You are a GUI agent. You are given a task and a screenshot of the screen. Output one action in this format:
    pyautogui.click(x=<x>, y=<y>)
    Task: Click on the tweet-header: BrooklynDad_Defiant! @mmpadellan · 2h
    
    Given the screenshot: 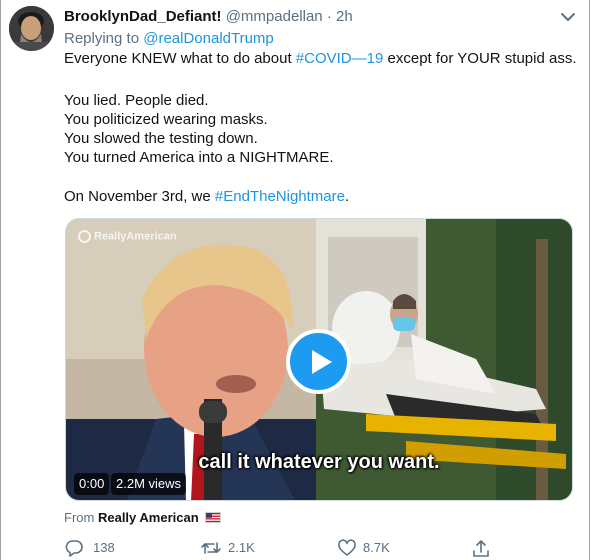 What is the action you would take?
    pyautogui.click(x=208, y=17)
    